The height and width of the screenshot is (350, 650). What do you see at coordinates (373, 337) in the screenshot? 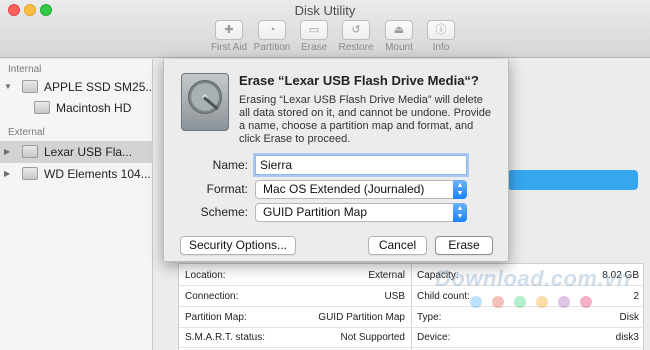
I see `info-value: Not Supported` at bounding box center [373, 337].